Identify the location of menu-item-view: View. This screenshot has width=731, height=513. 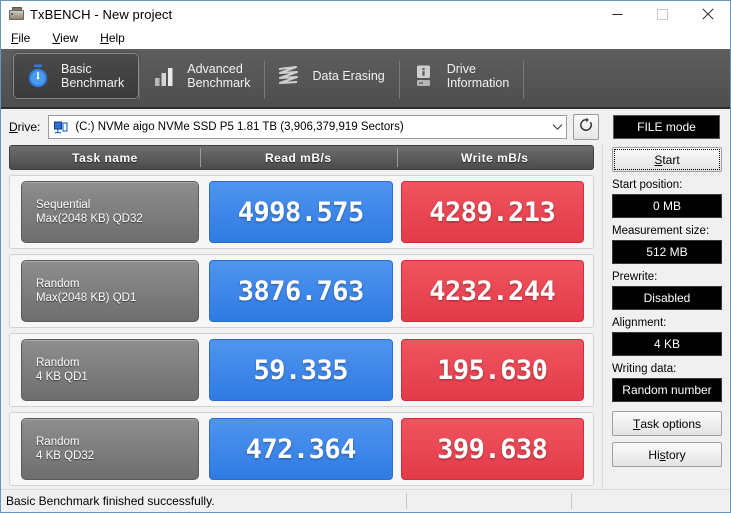
(69, 38).